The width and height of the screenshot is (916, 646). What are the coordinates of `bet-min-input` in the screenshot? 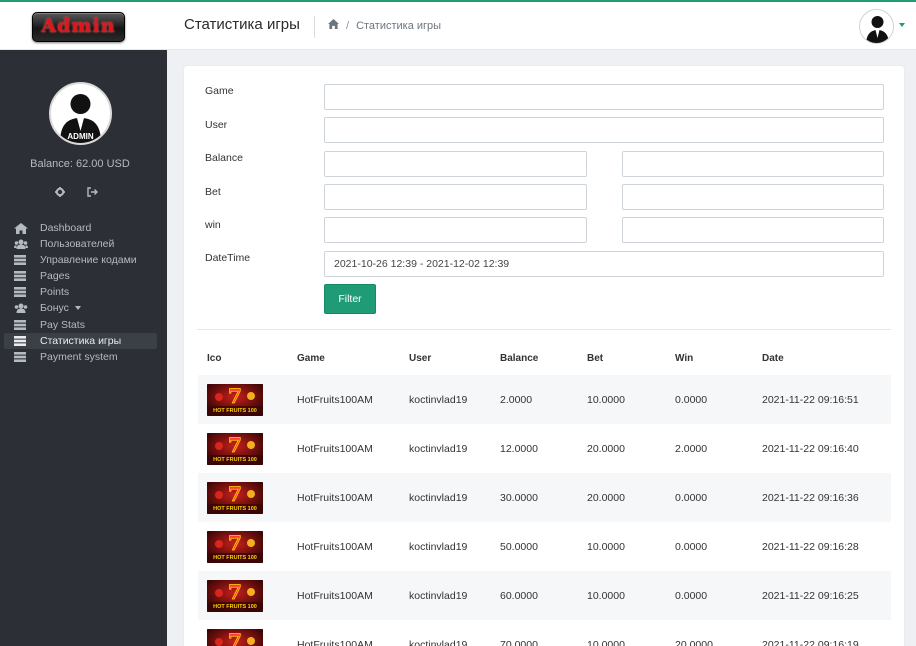 It's located at (455, 197).